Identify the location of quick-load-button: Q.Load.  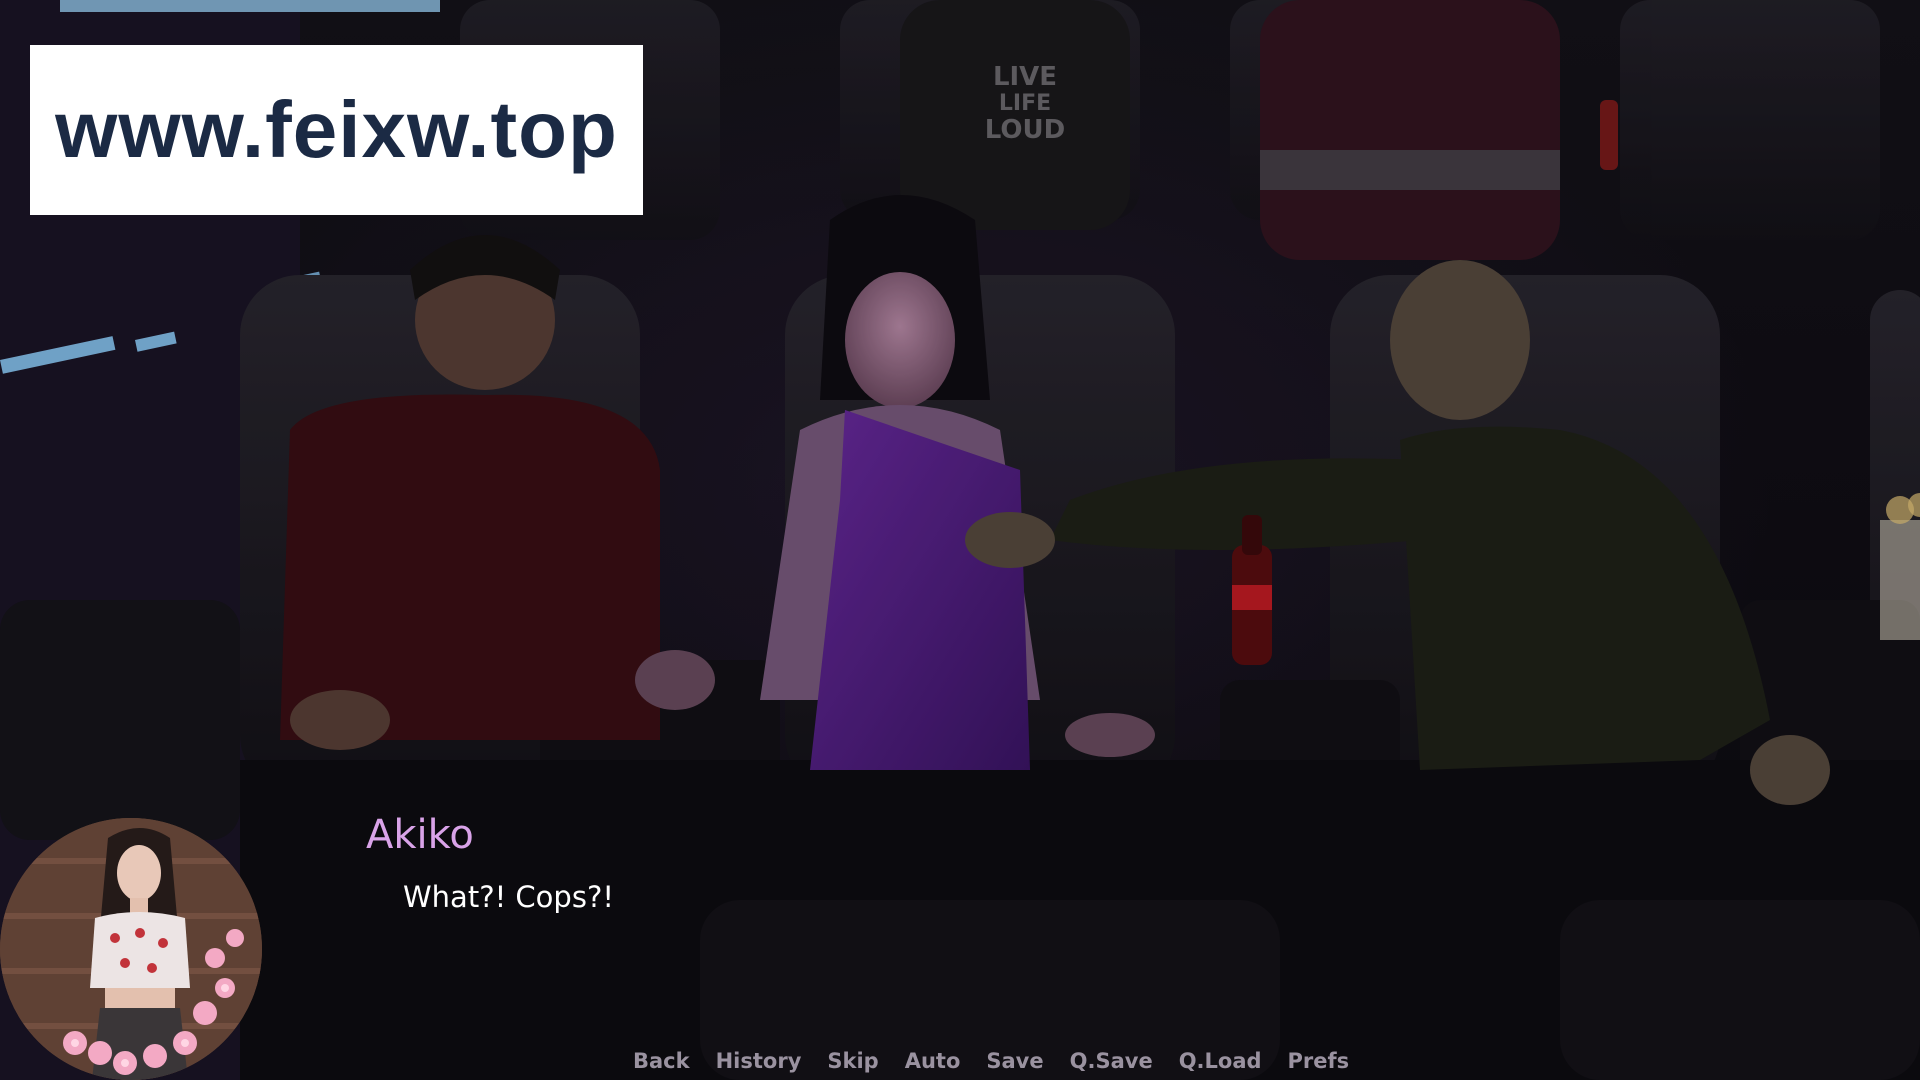
(1220, 1061).